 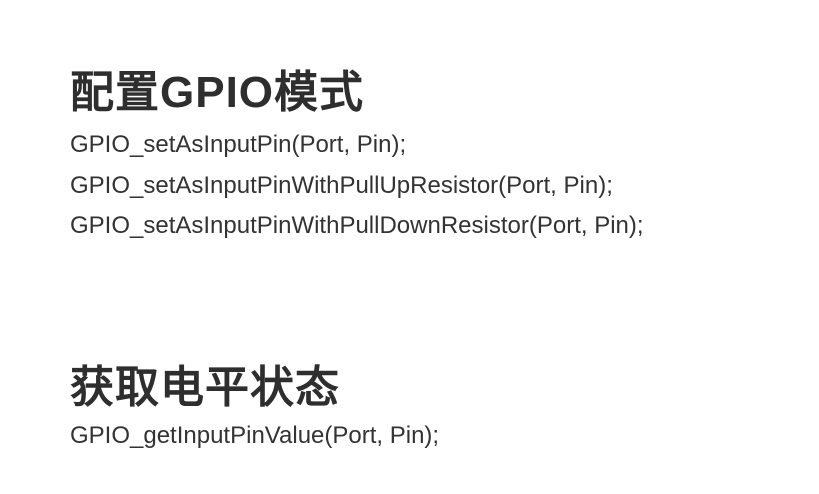 What do you see at coordinates (255, 435) in the screenshot?
I see `code-line-get-input-pin-value: GPIO_getInputPinValue(Port, Pin);` at bounding box center [255, 435].